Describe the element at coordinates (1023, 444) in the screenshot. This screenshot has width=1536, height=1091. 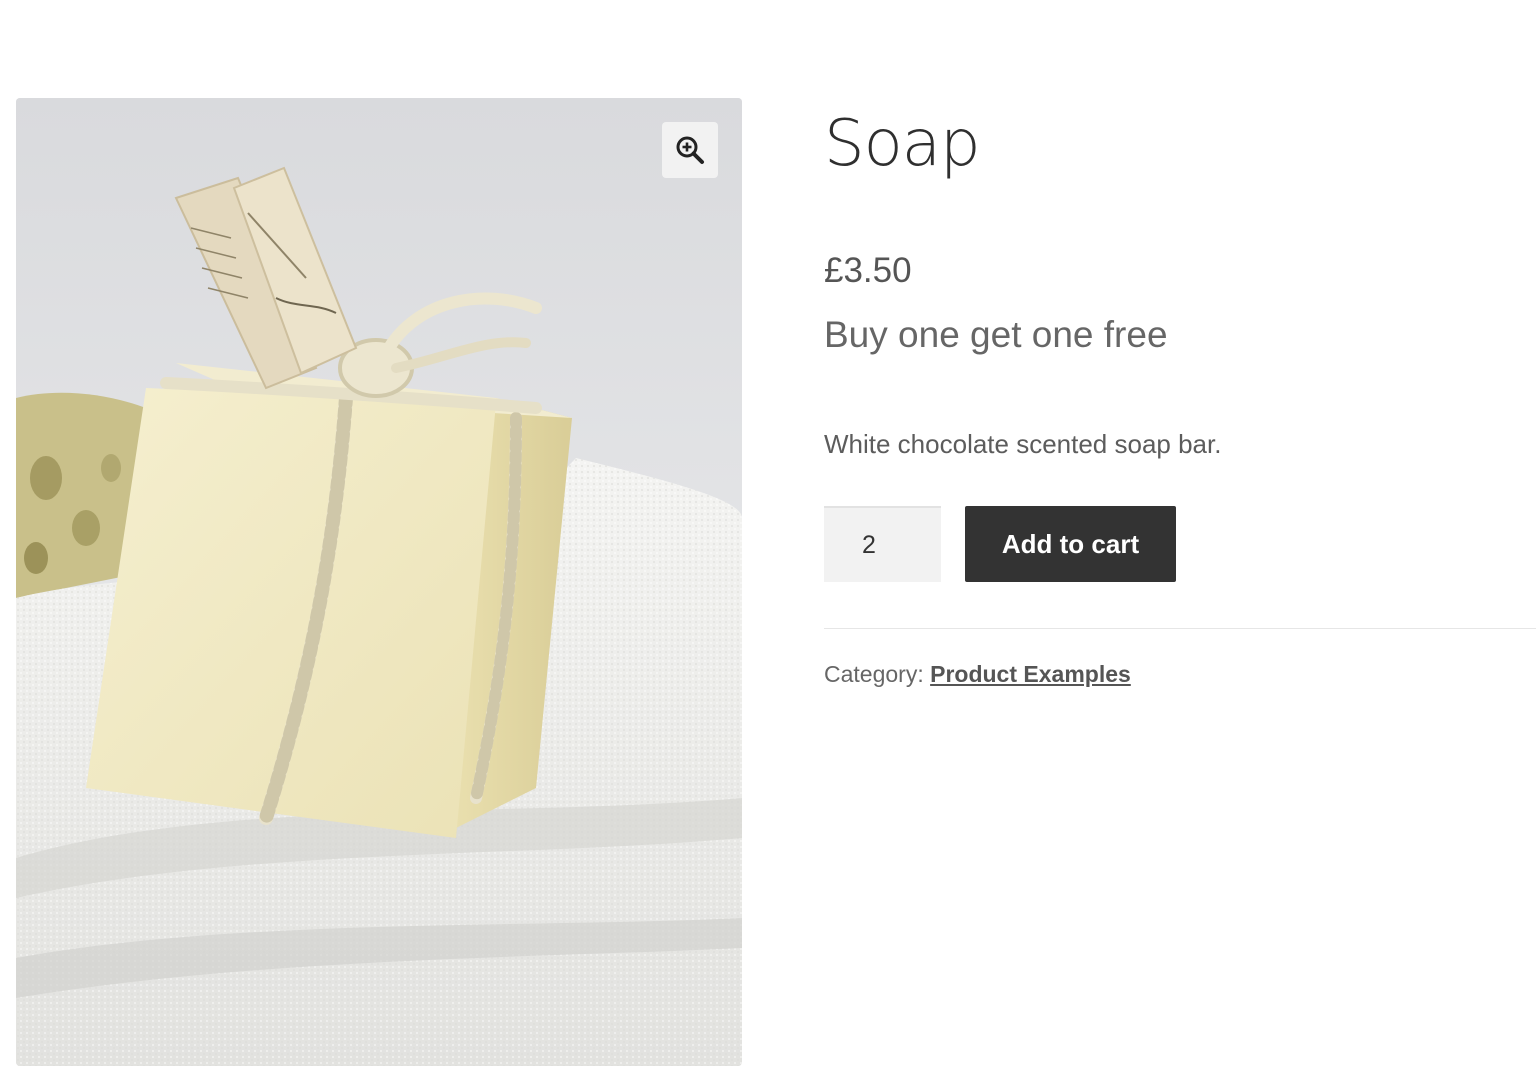
I see `product-short-description: White chocolate scented soap bar.` at that location.